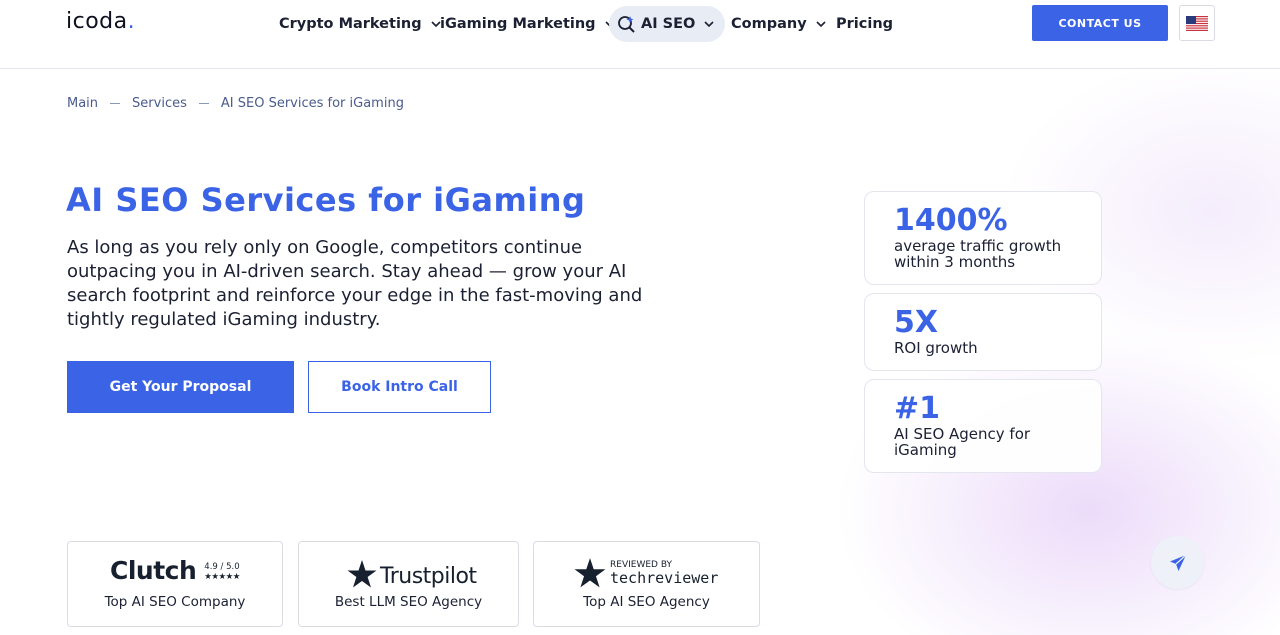 This screenshot has width=1280, height=635. What do you see at coordinates (175, 602) in the screenshot?
I see `badge-caption: Top AI SEO Company` at bounding box center [175, 602].